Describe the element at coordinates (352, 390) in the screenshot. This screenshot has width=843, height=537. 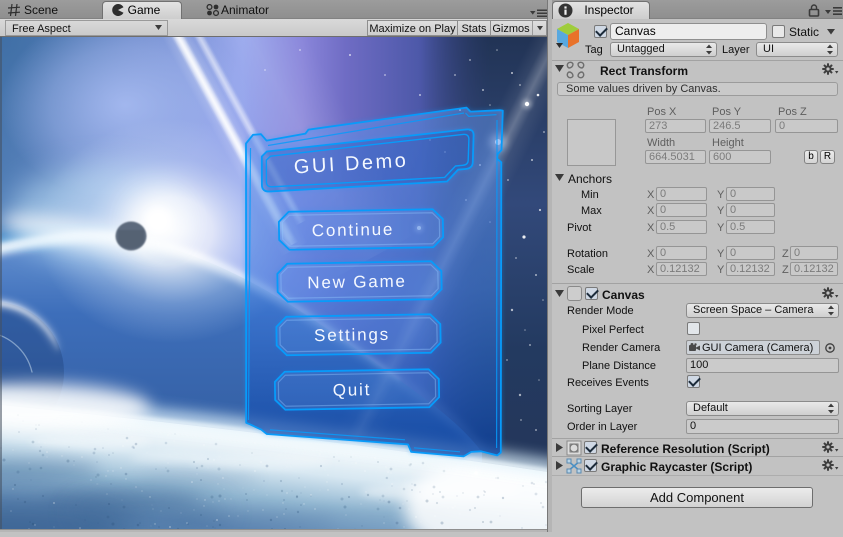
I see `svg-text: Quit` at that location.